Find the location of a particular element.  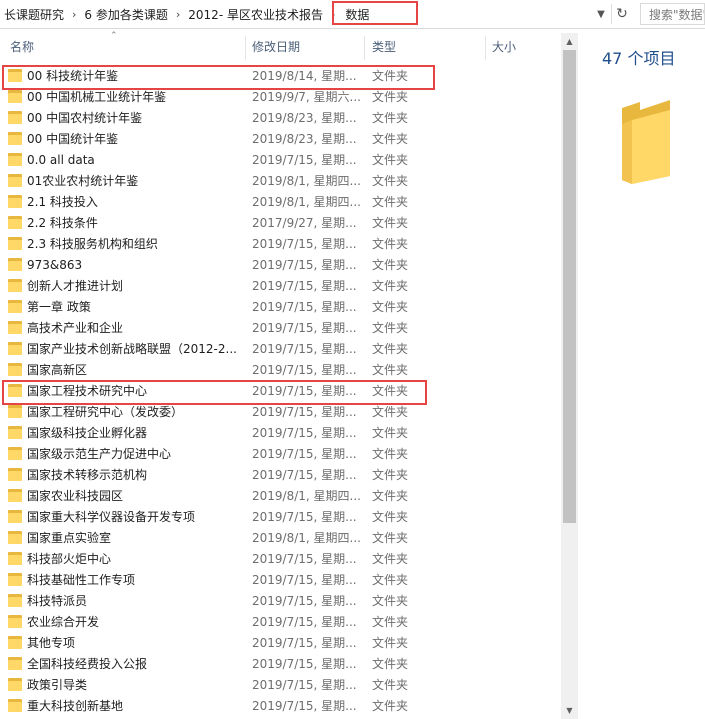

file-name: 2.3 科技服务机构和组织 is located at coordinates (92, 244).